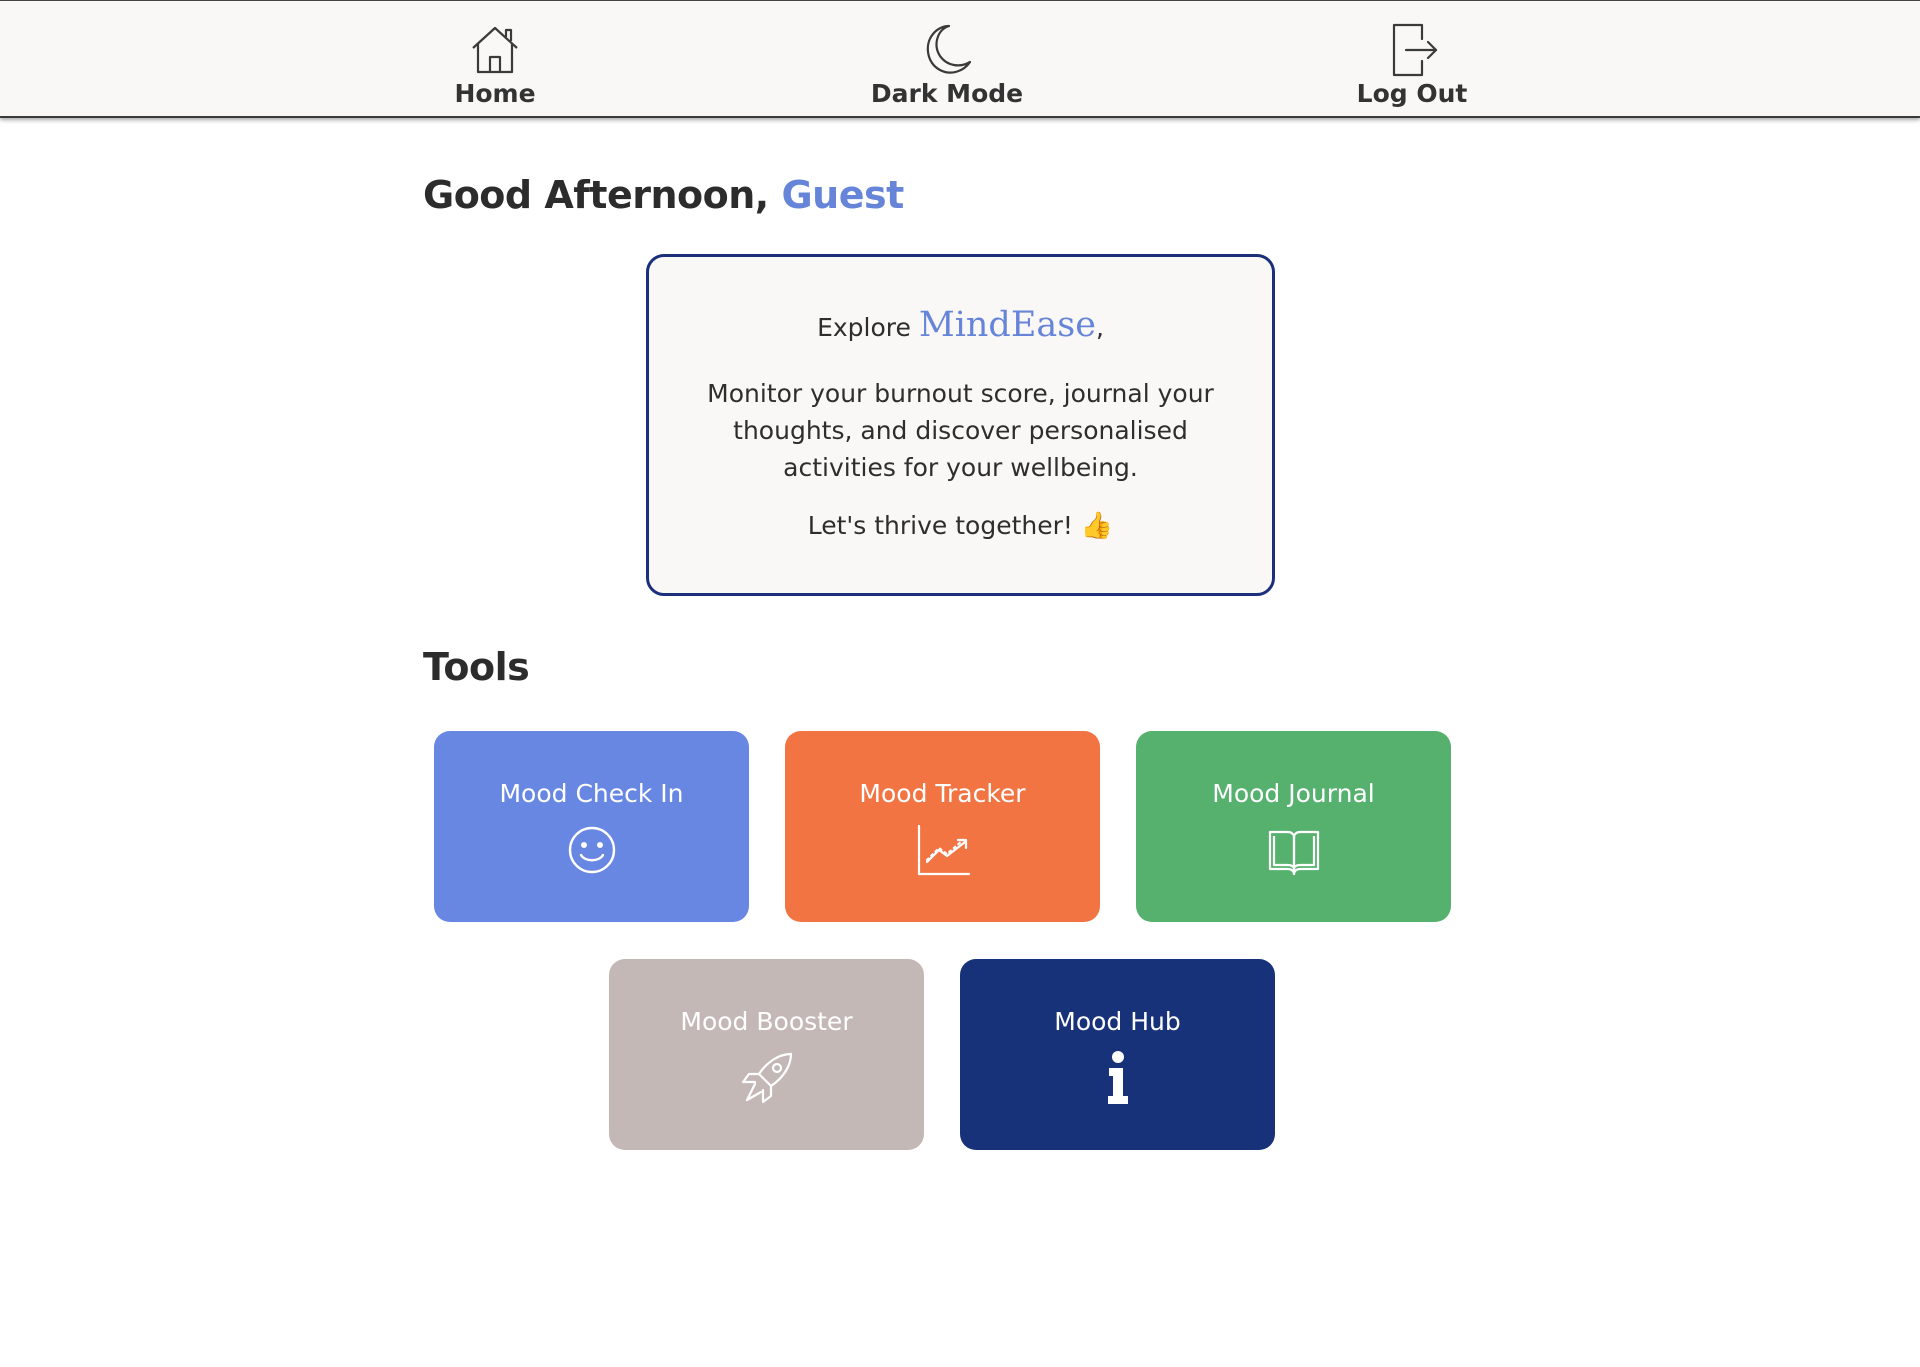  I want to click on nav-home-label: Home, so click(495, 93).